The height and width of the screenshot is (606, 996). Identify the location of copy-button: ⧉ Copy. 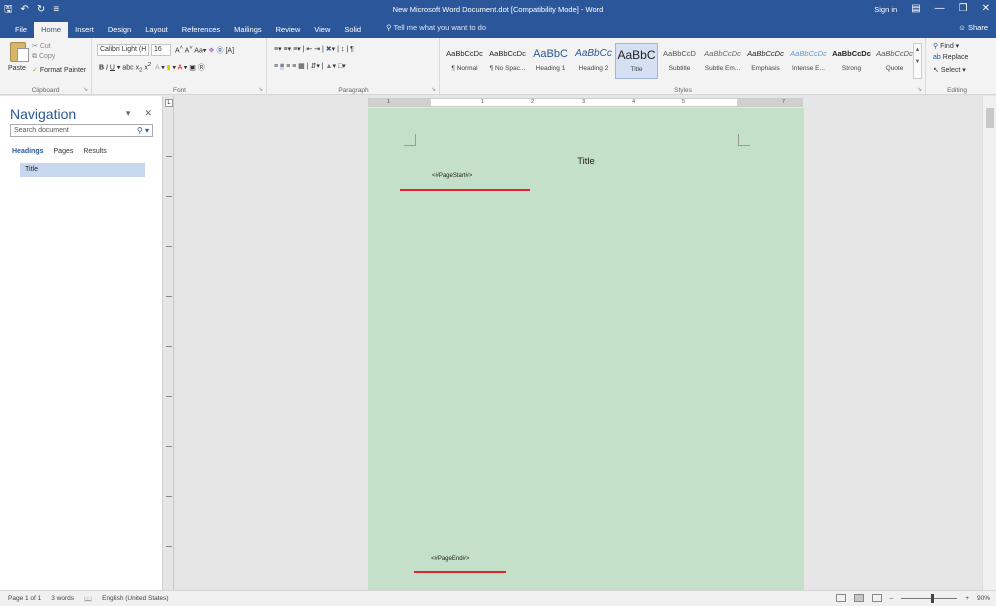
(43, 57).